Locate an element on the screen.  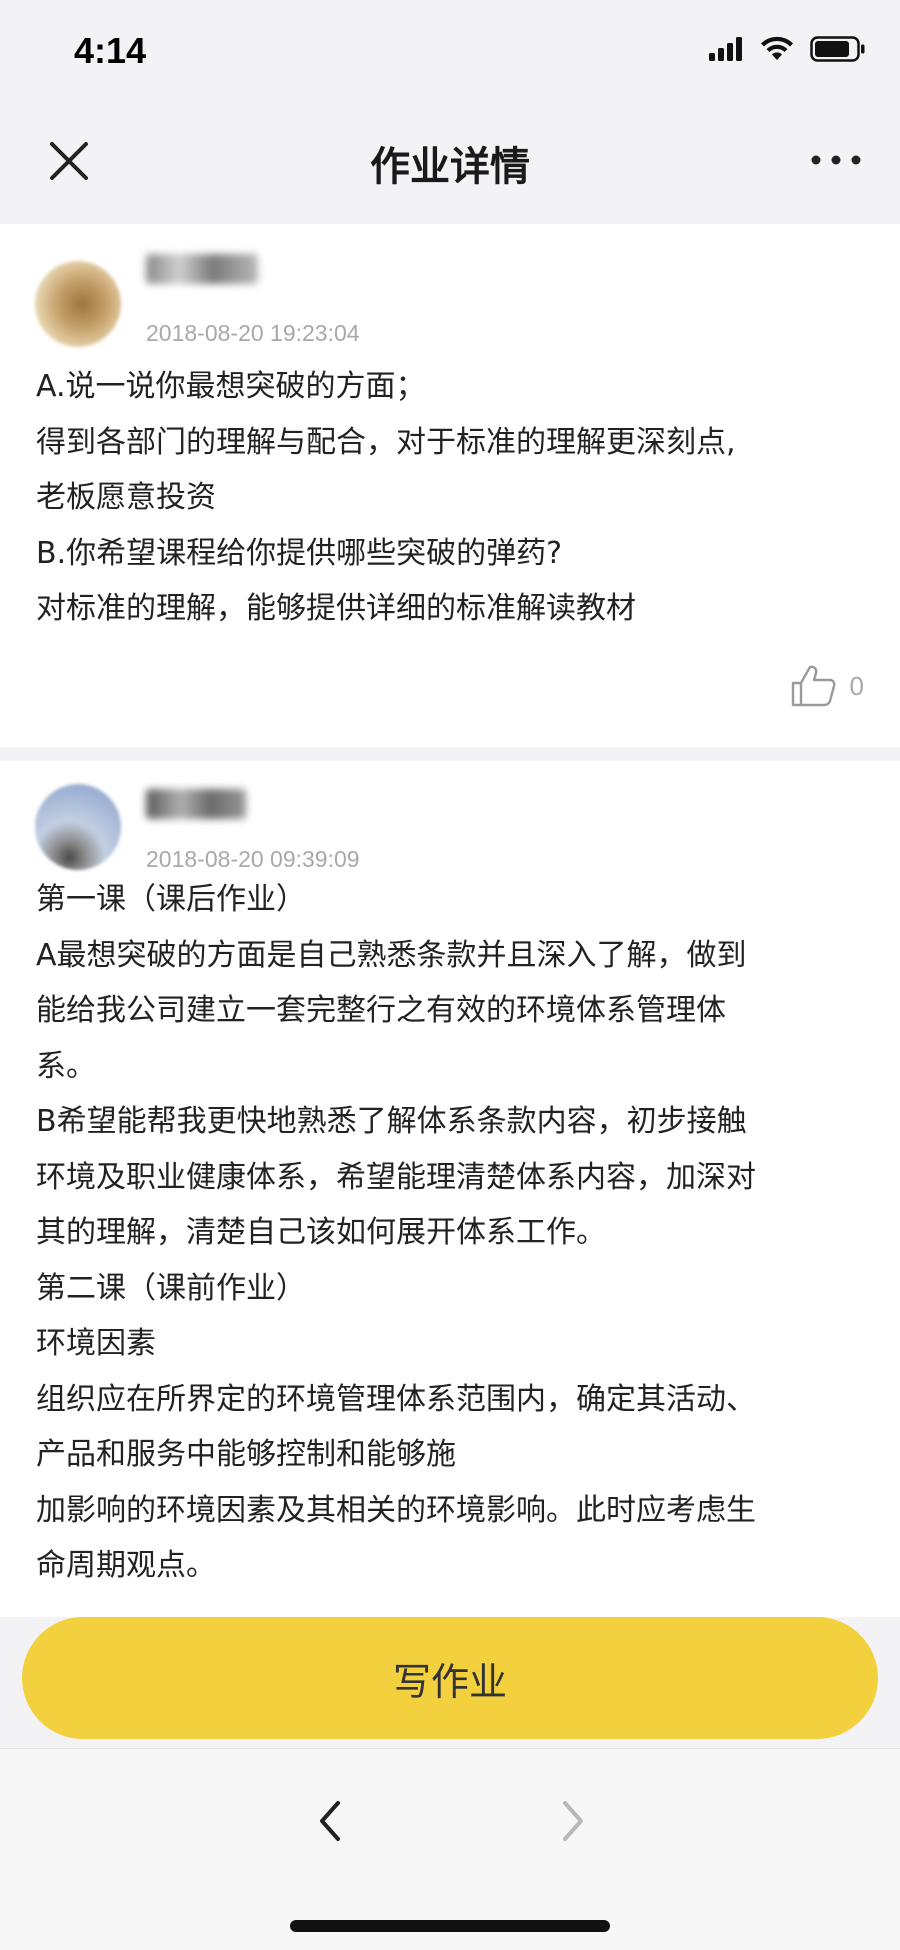
home-indicator is located at coordinates (450, 1926).